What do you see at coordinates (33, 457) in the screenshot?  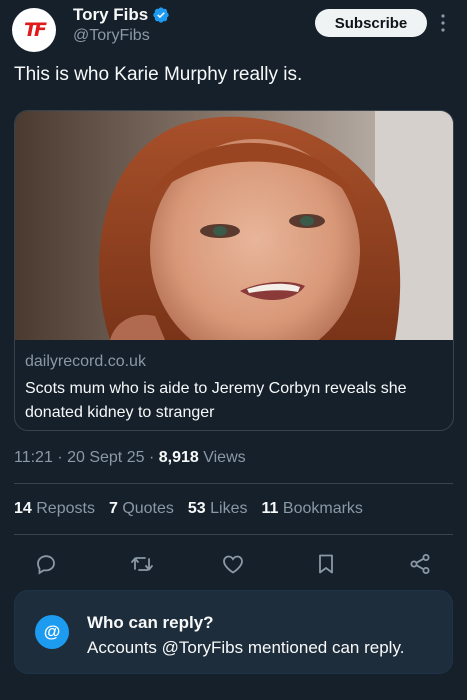 I see `tweet-time: 11:21` at bounding box center [33, 457].